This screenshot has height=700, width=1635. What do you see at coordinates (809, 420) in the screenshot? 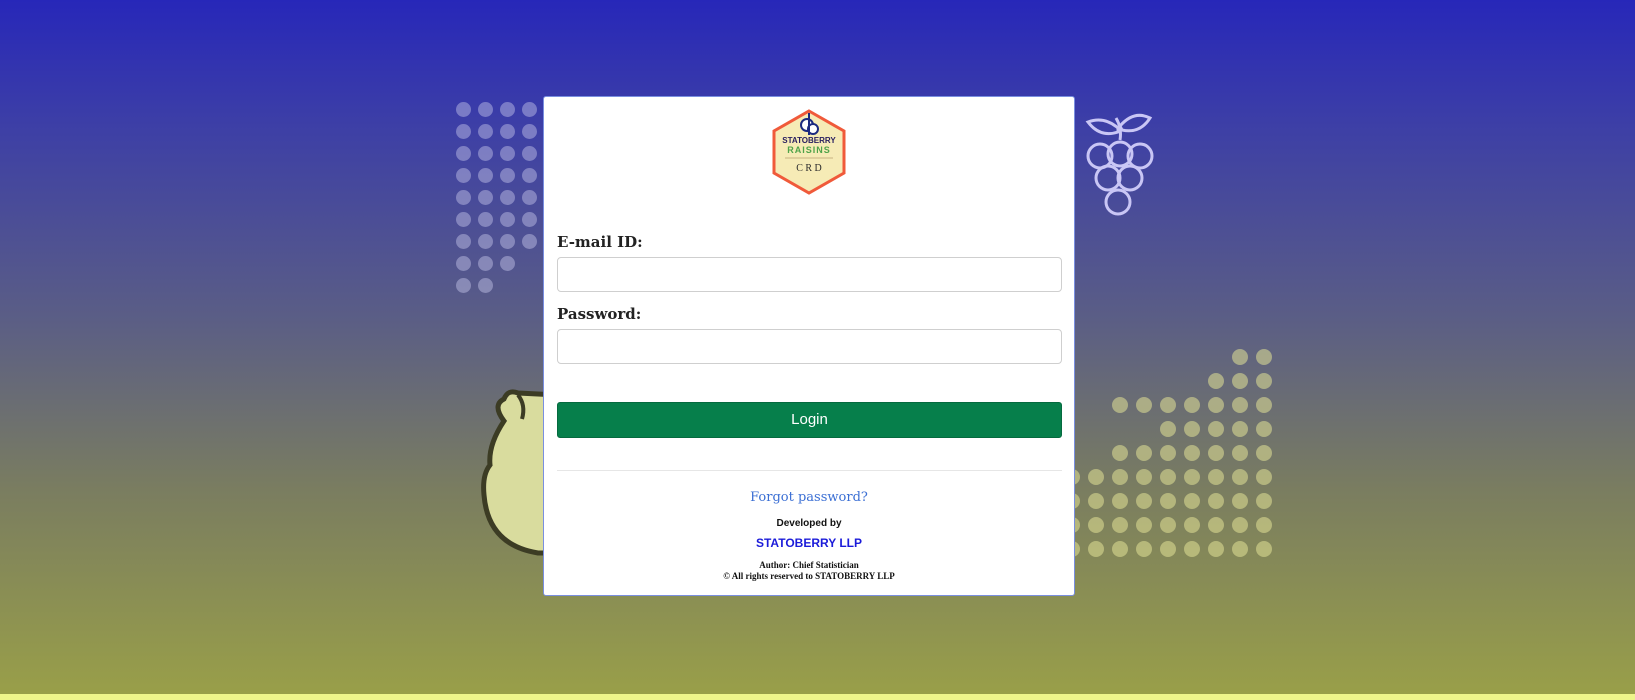
I see `login-button: Login` at bounding box center [809, 420].